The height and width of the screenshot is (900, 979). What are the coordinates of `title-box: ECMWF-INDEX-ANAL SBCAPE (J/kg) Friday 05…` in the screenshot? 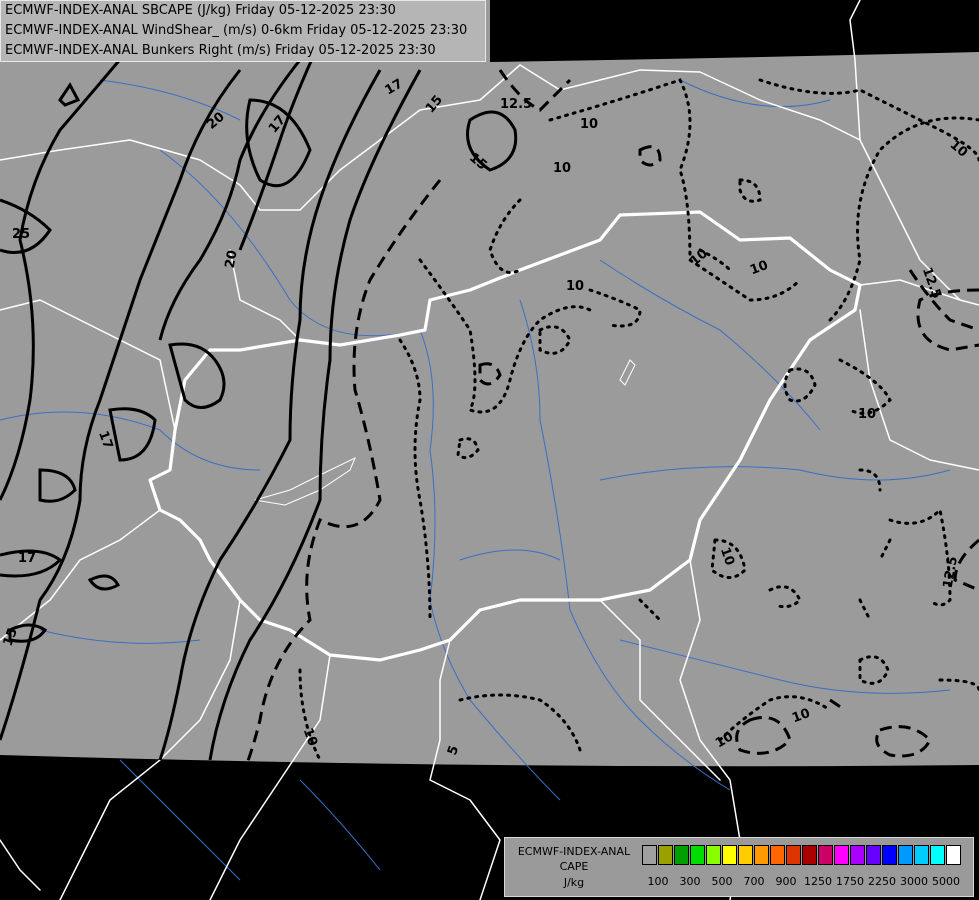 It's located at (243, 31).